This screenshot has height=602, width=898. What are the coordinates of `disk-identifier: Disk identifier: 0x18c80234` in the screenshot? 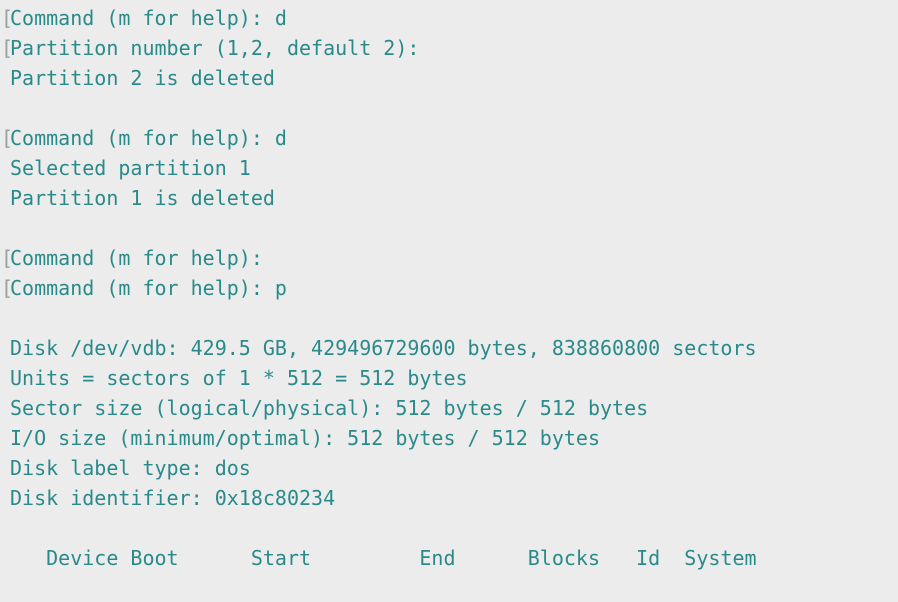 It's located at (173, 498).